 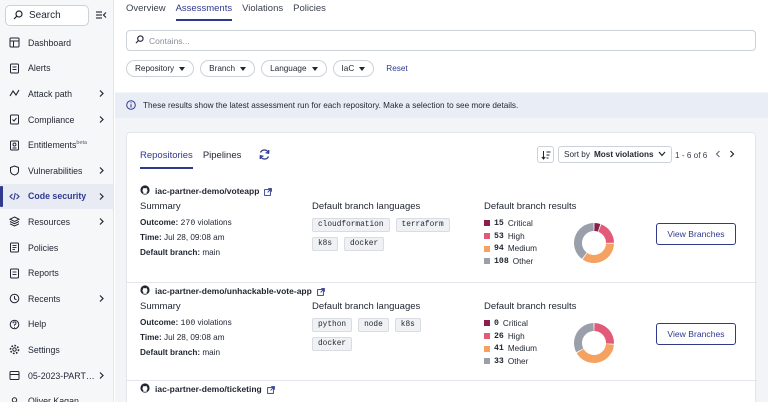 I want to click on filter-language: Language, so click(x=294, y=68).